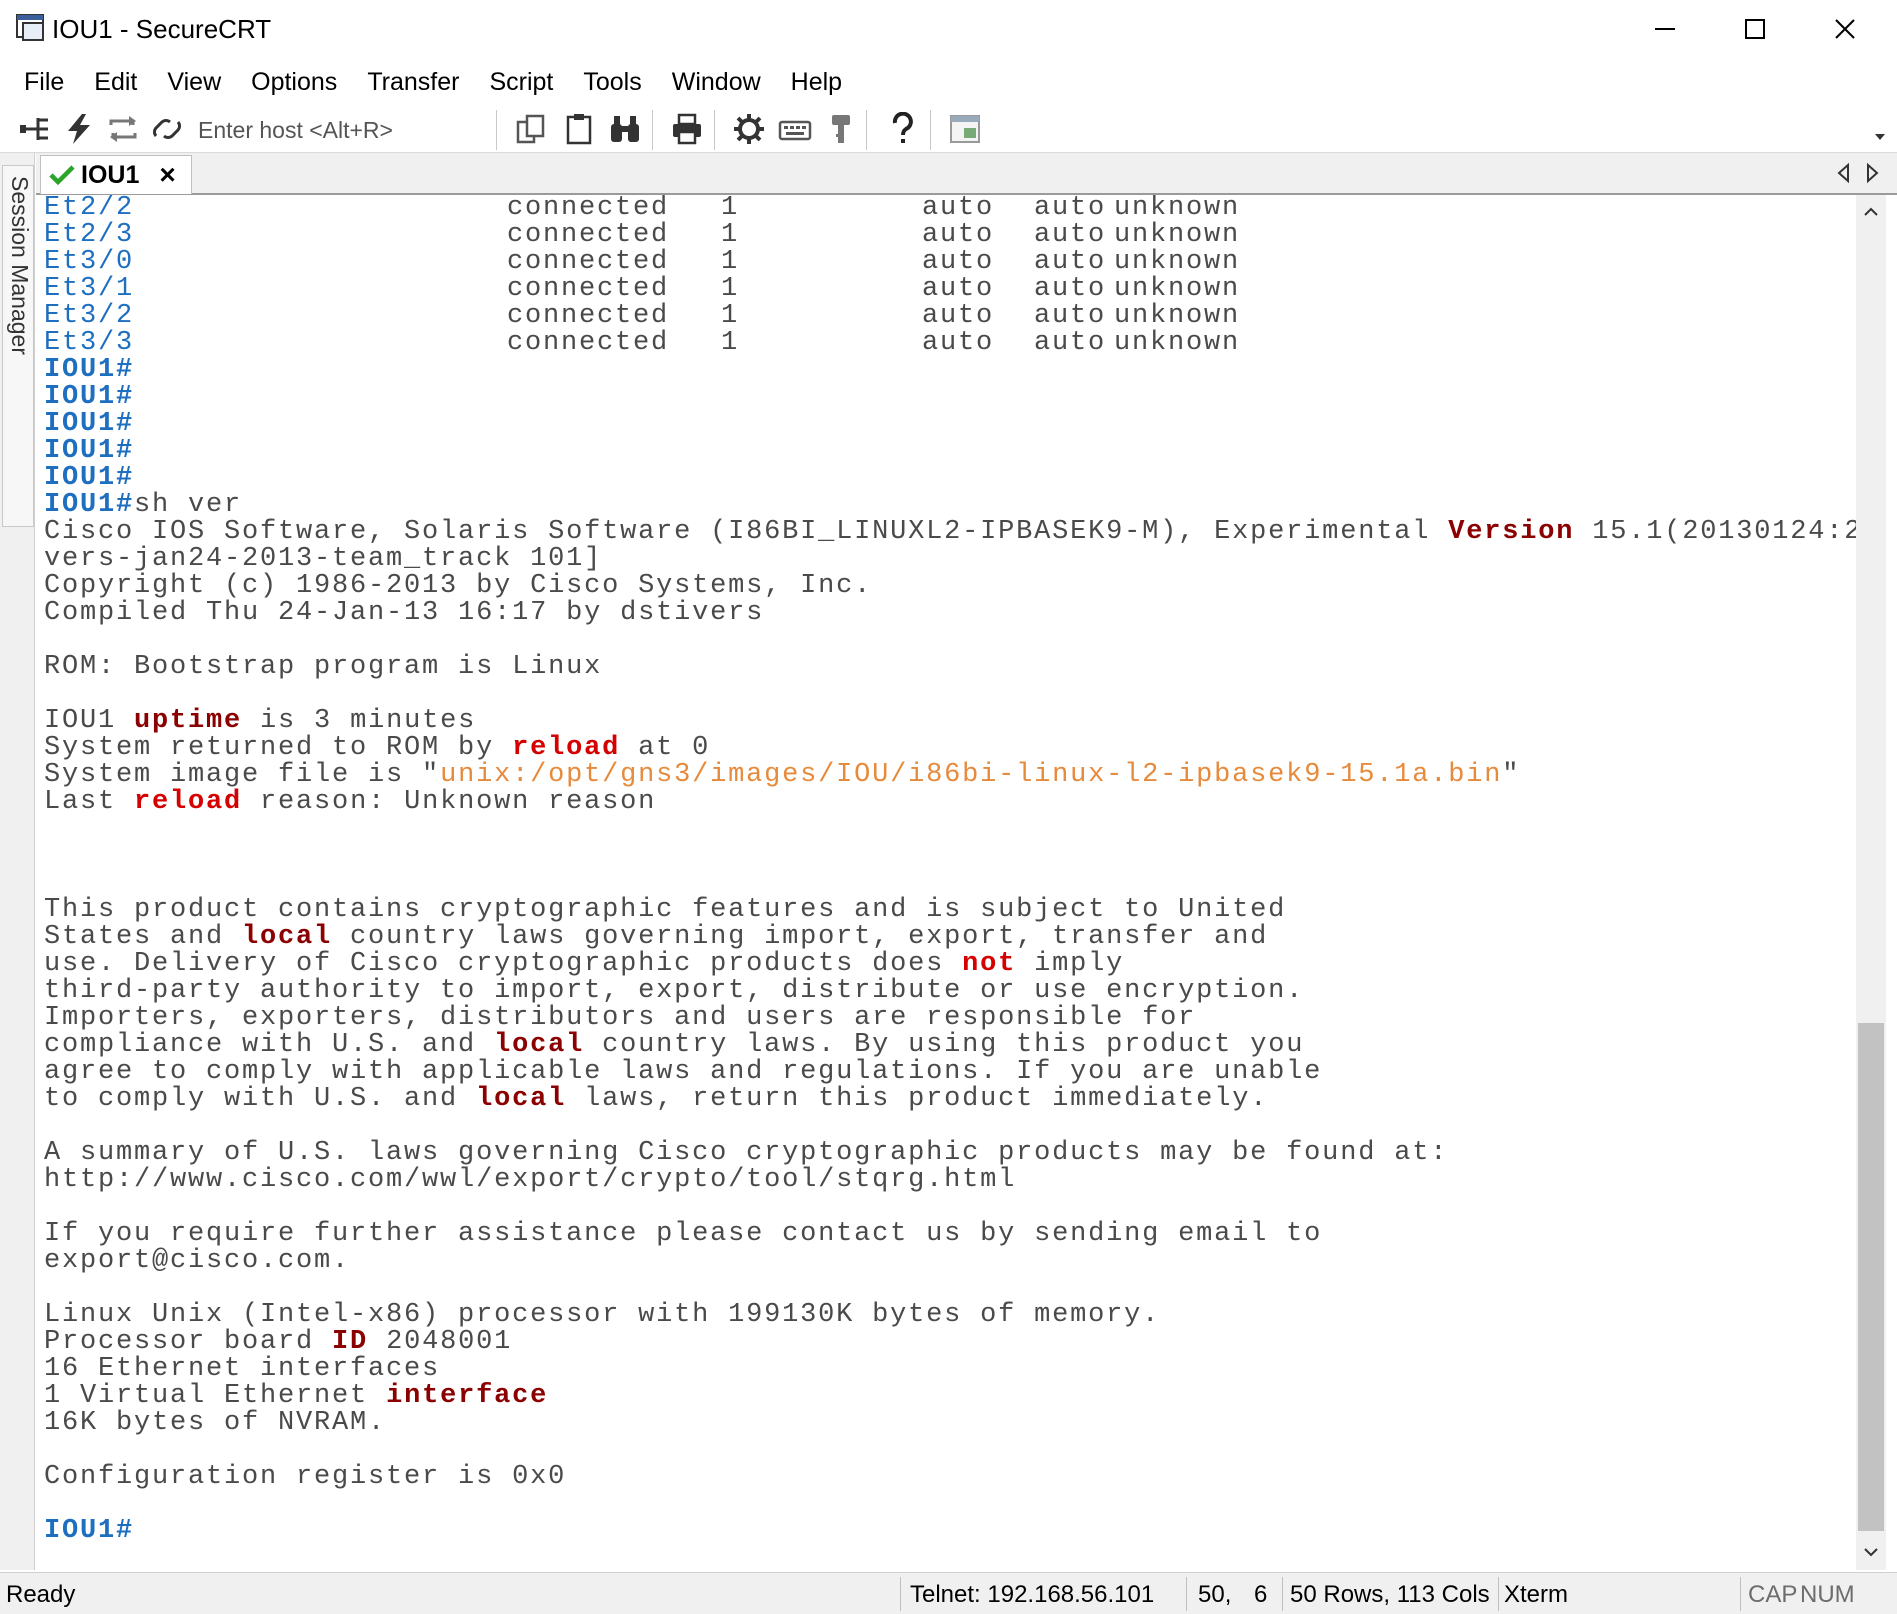  Describe the element at coordinates (687, 129) in the screenshot. I see `print-icon` at that location.